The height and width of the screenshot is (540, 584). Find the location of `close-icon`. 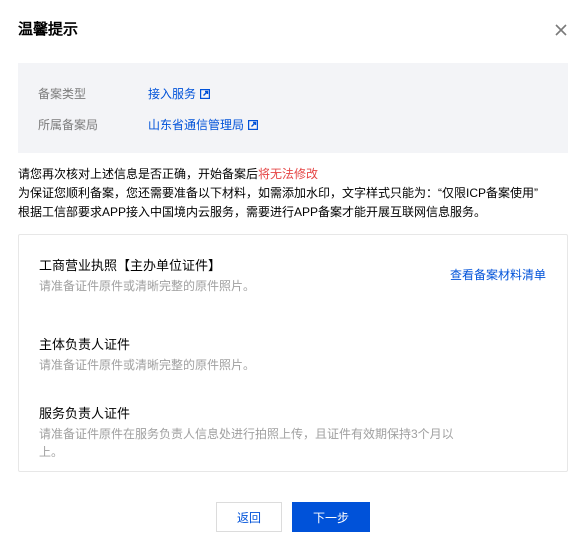

close-icon is located at coordinates (561, 30).